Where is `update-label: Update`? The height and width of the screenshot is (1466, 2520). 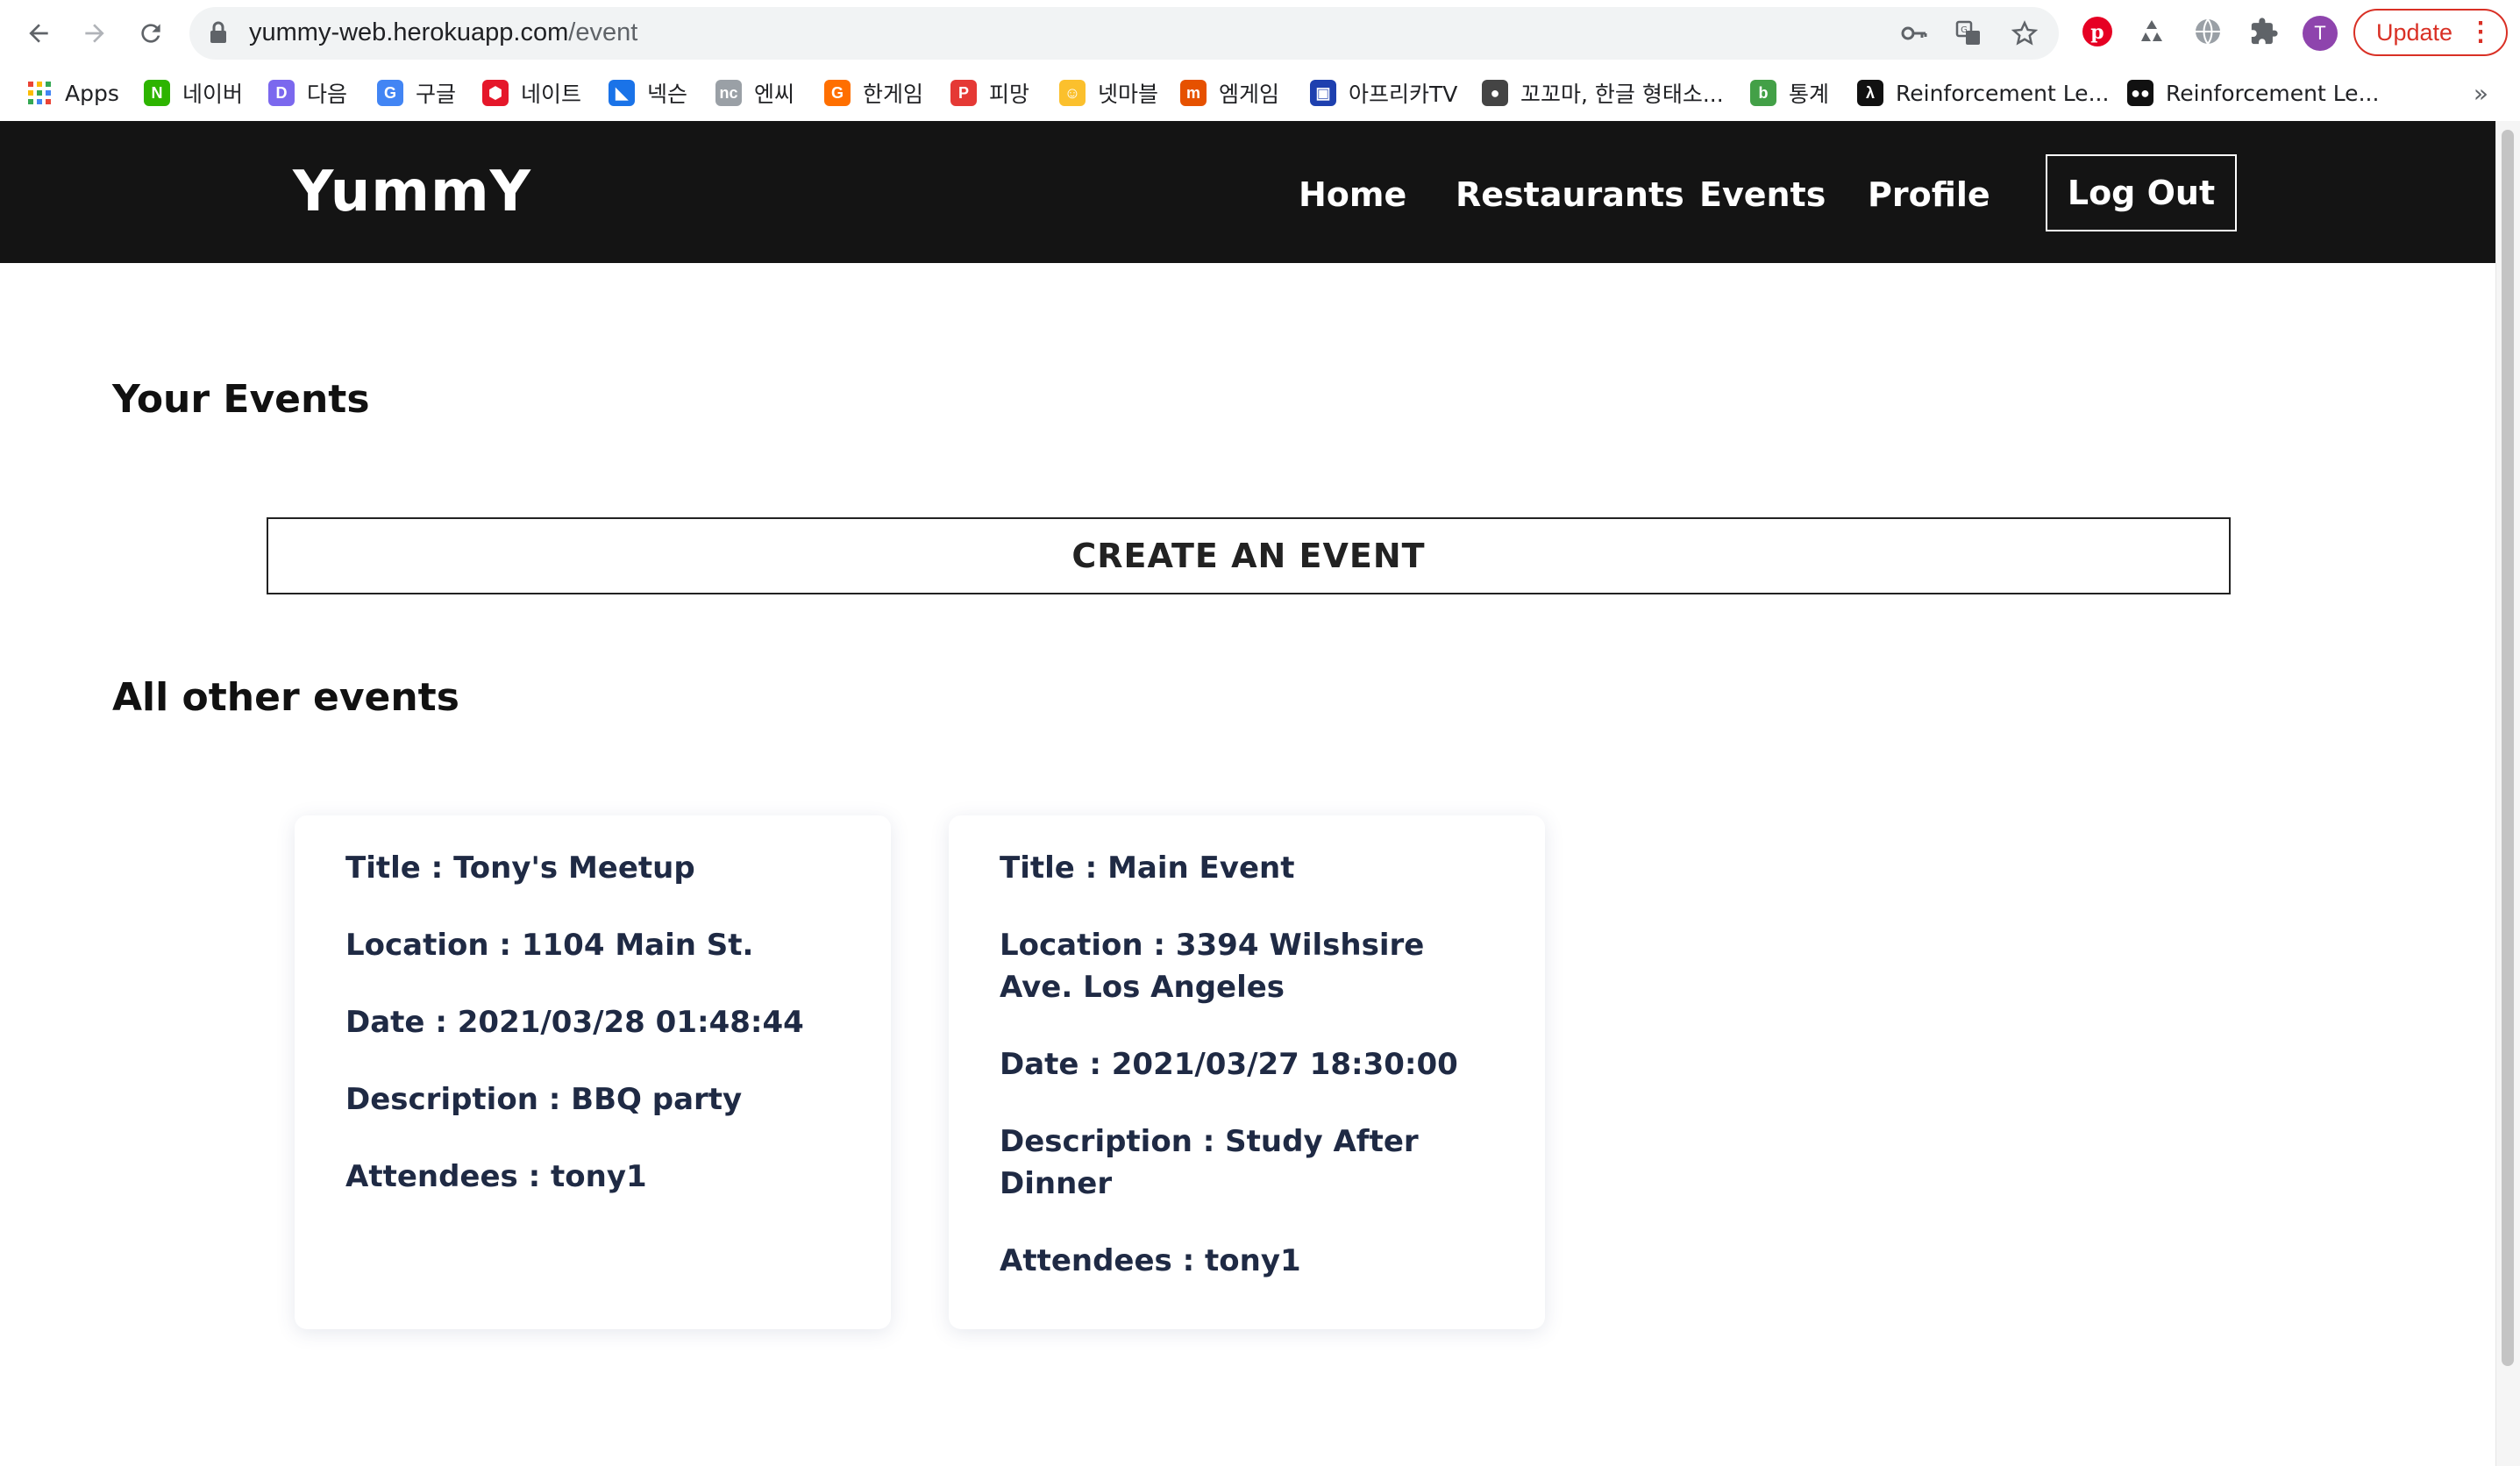 update-label: Update is located at coordinates (2414, 32).